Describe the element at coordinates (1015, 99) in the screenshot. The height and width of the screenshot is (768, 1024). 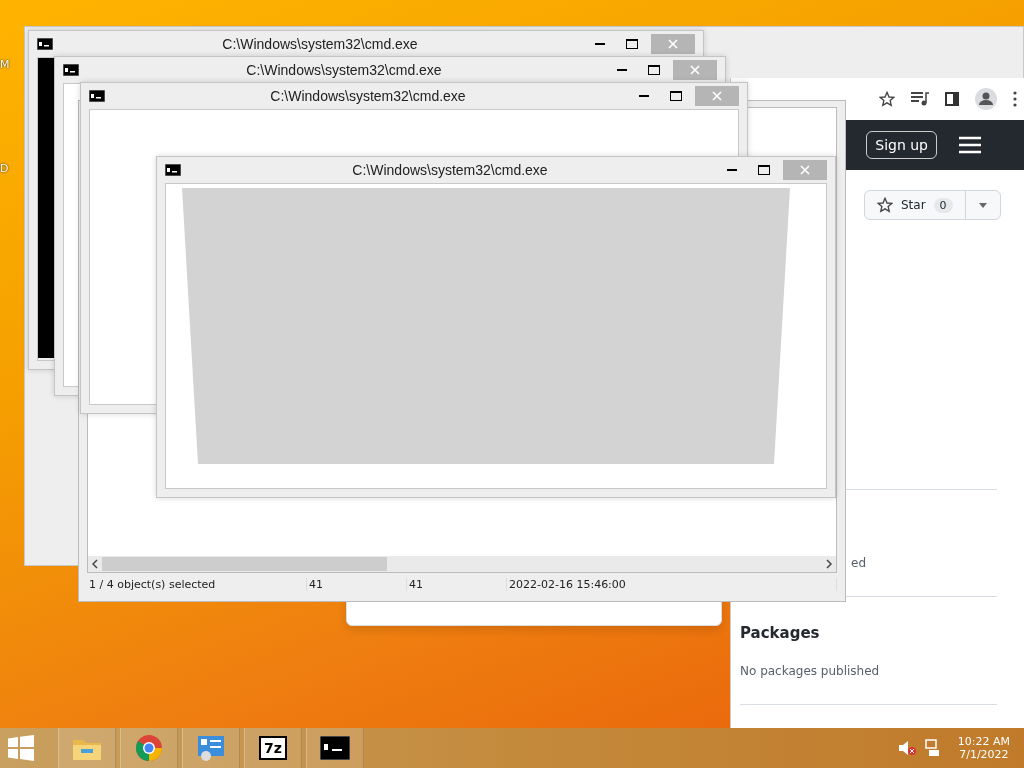
I see `more-icon` at that location.